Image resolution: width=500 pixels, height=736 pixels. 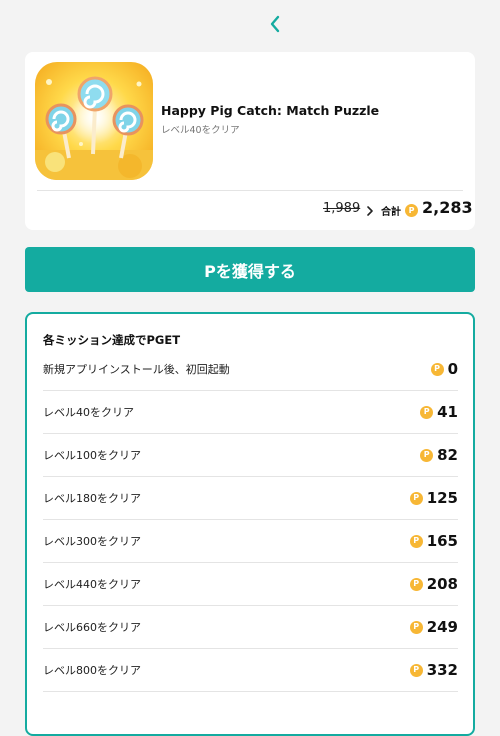 What do you see at coordinates (250, 670) in the screenshot?
I see `mission-row: レベル800をクリア P 332` at bounding box center [250, 670].